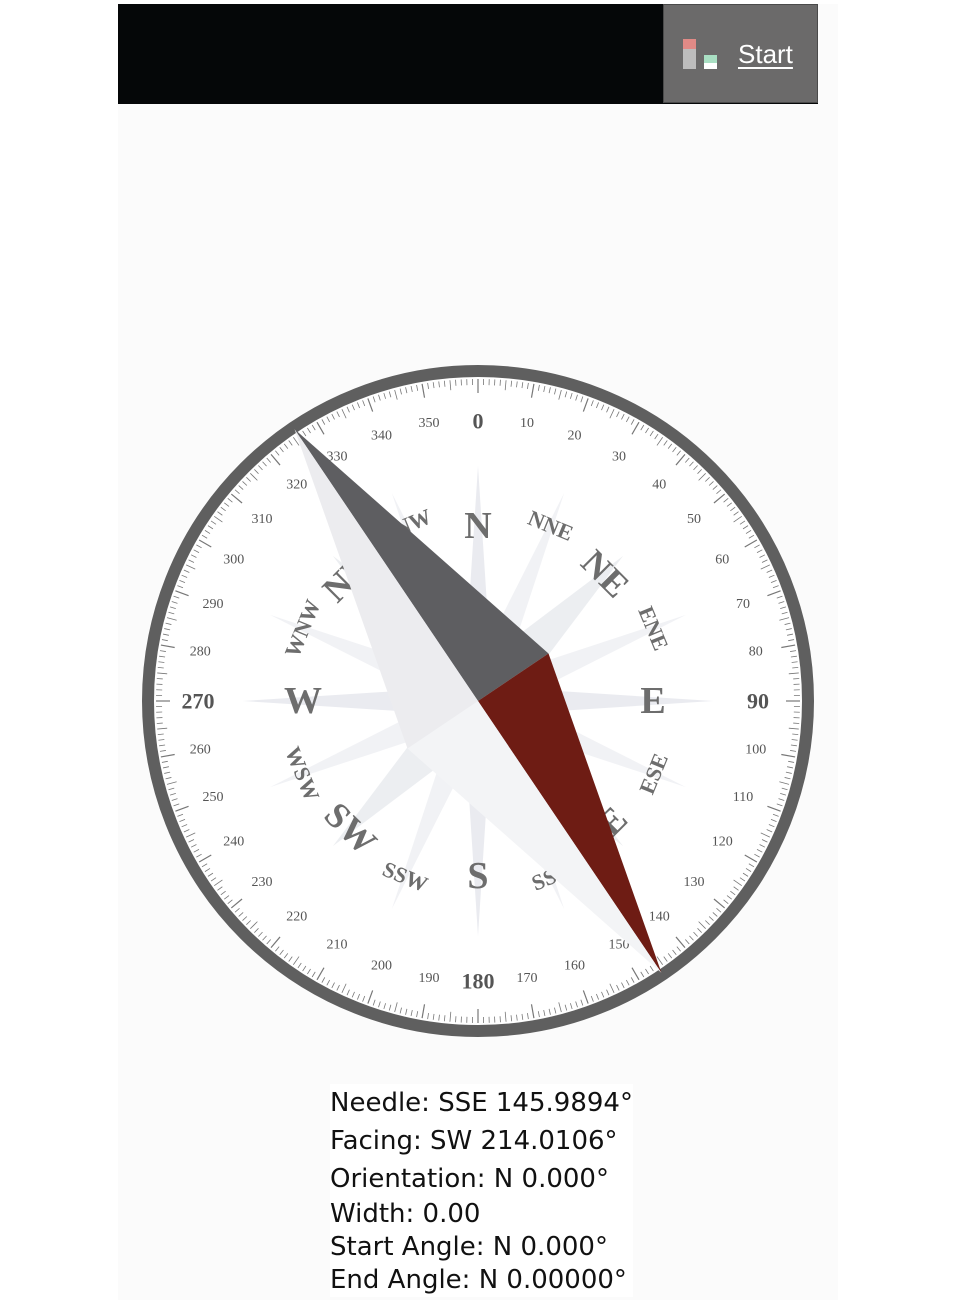  What do you see at coordinates (722, 842) in the screenshot?
I see `degree-label: 120` at bounding box center [722, 842].